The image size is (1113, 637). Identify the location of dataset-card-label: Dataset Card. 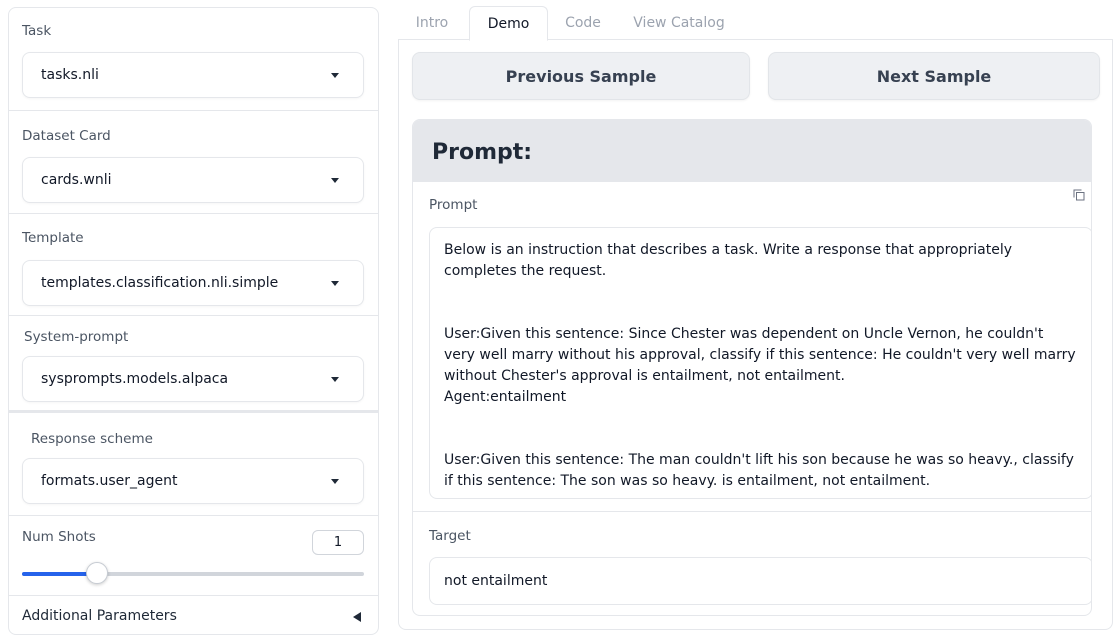
(66, 136).